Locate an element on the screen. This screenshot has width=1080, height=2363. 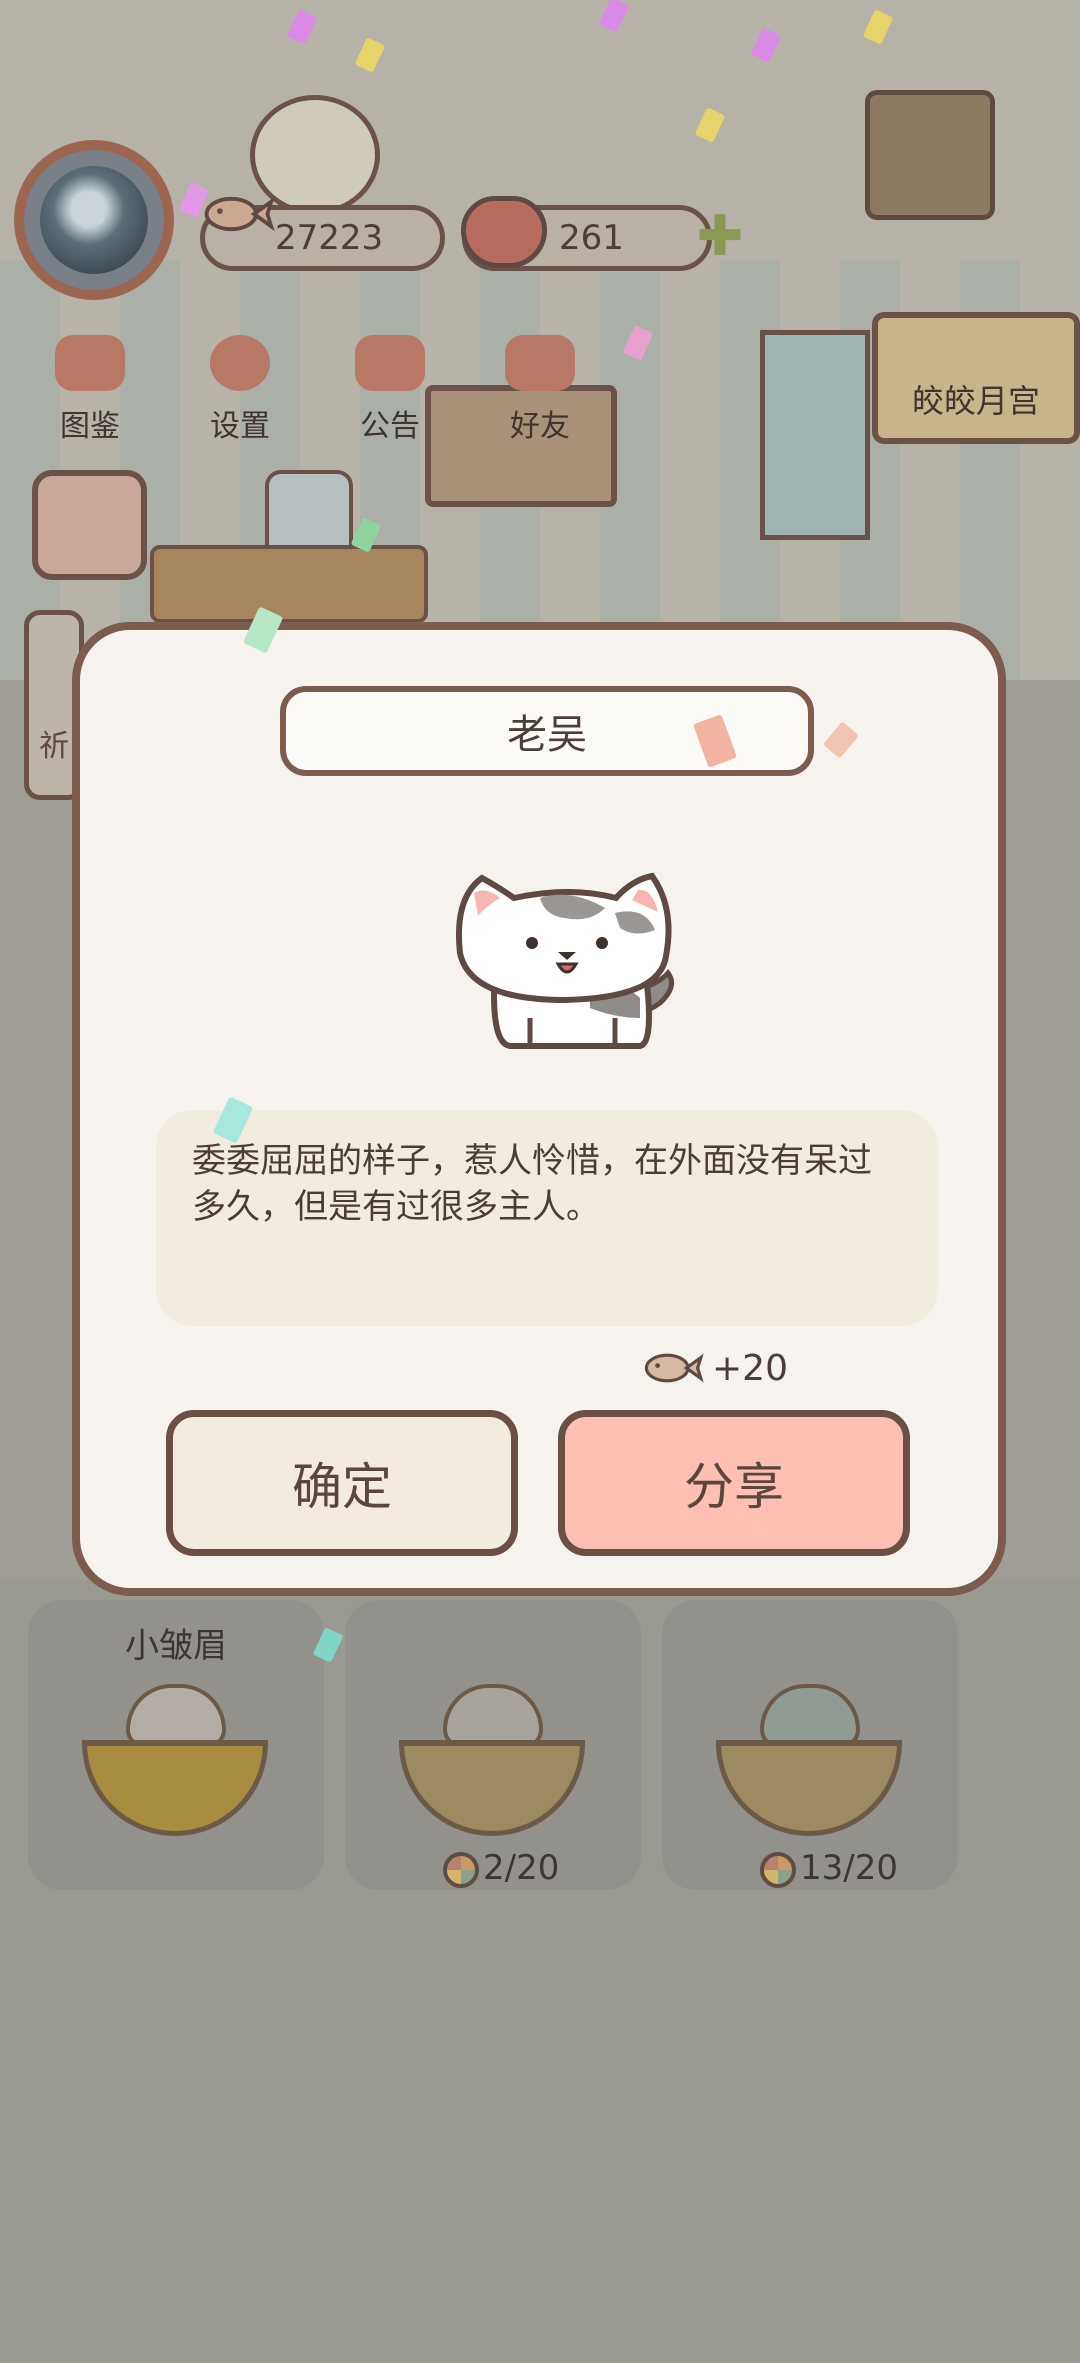
add-icon: ✚ is located at coordinates (720, 237).